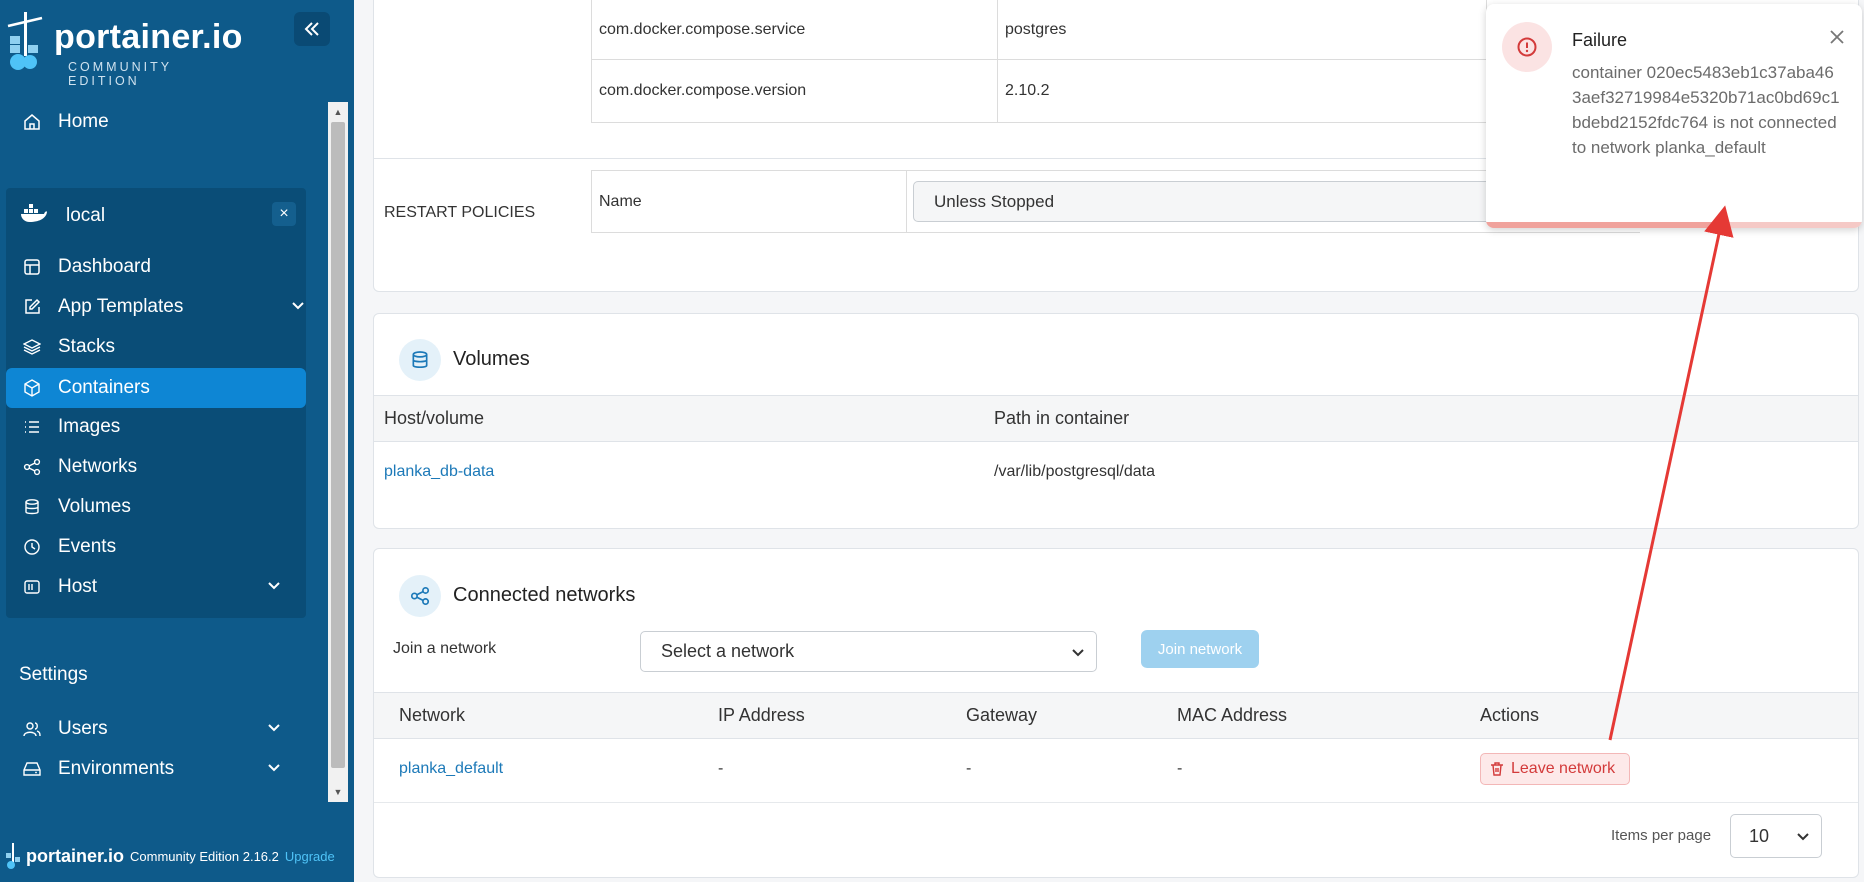 The image size is (1864, 882). What do you see at coordinates (338, 112) in the screenshot?
I see `scroll-up-arrow-icon: ▲` at bounding box center [338, 112].